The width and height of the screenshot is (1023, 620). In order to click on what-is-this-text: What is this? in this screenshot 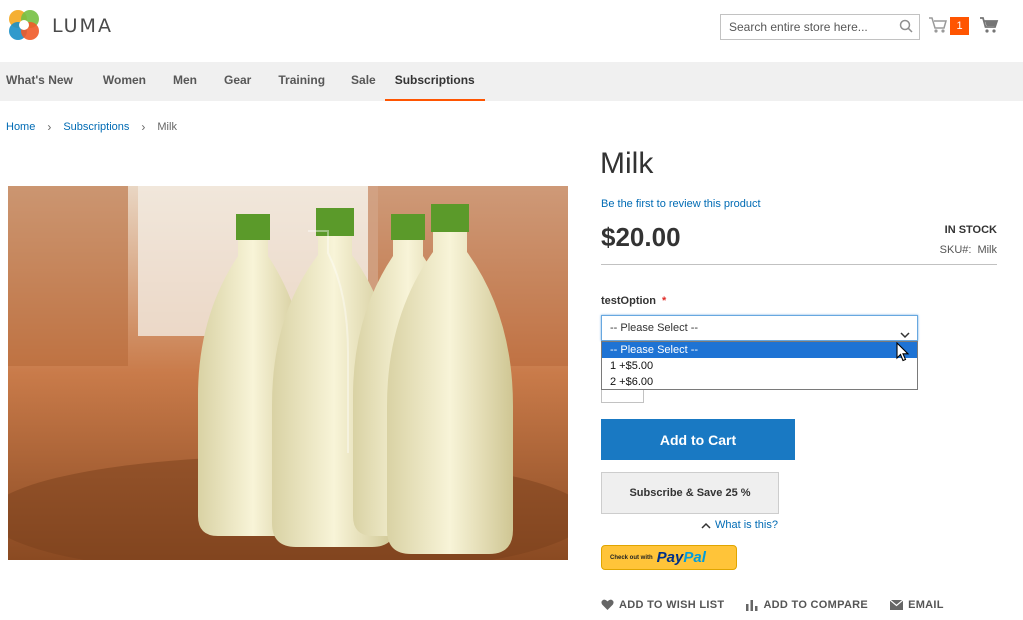, I will do `click(746, 525)`.